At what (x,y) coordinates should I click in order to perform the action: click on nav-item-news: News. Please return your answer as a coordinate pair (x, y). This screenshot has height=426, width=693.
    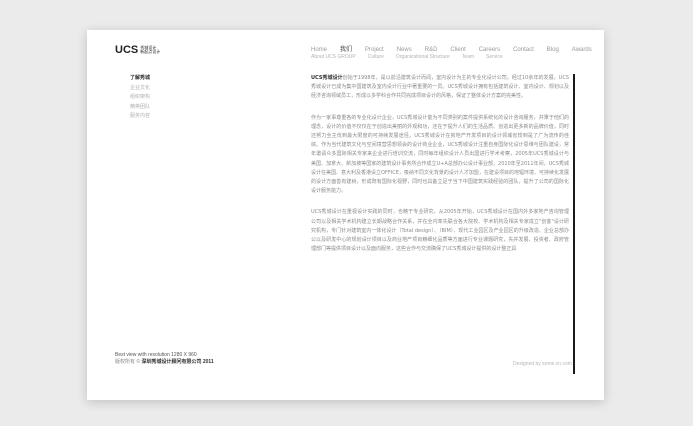
    Looking at the image, I should click on (404, 50).